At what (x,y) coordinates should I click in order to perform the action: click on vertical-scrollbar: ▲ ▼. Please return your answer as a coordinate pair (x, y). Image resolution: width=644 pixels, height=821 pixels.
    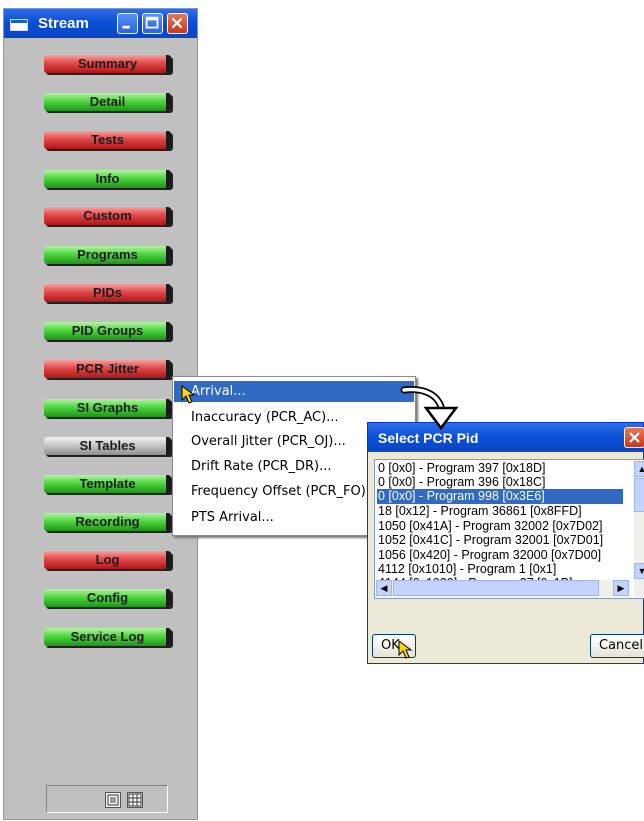
    Looking at the image, I should click on (639, 529).